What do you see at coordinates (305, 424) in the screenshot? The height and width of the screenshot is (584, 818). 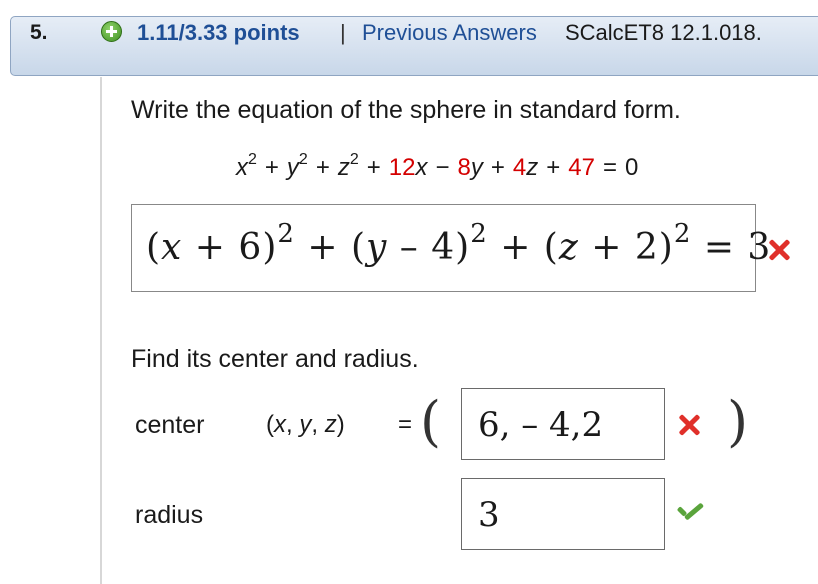 I see `center-coordinates-label: (x, y, z)` at bounding box center [305, 424].